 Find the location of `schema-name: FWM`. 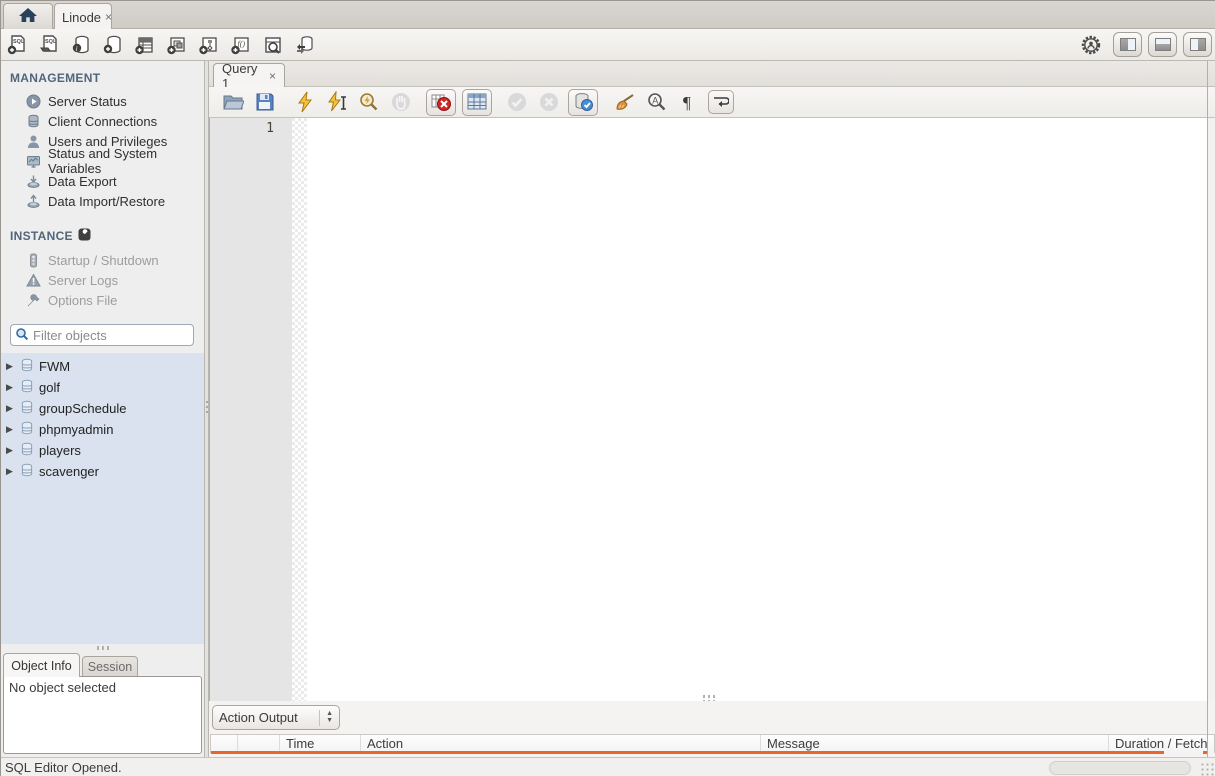

schema-name: FWM is located at coordinates (55, 366).